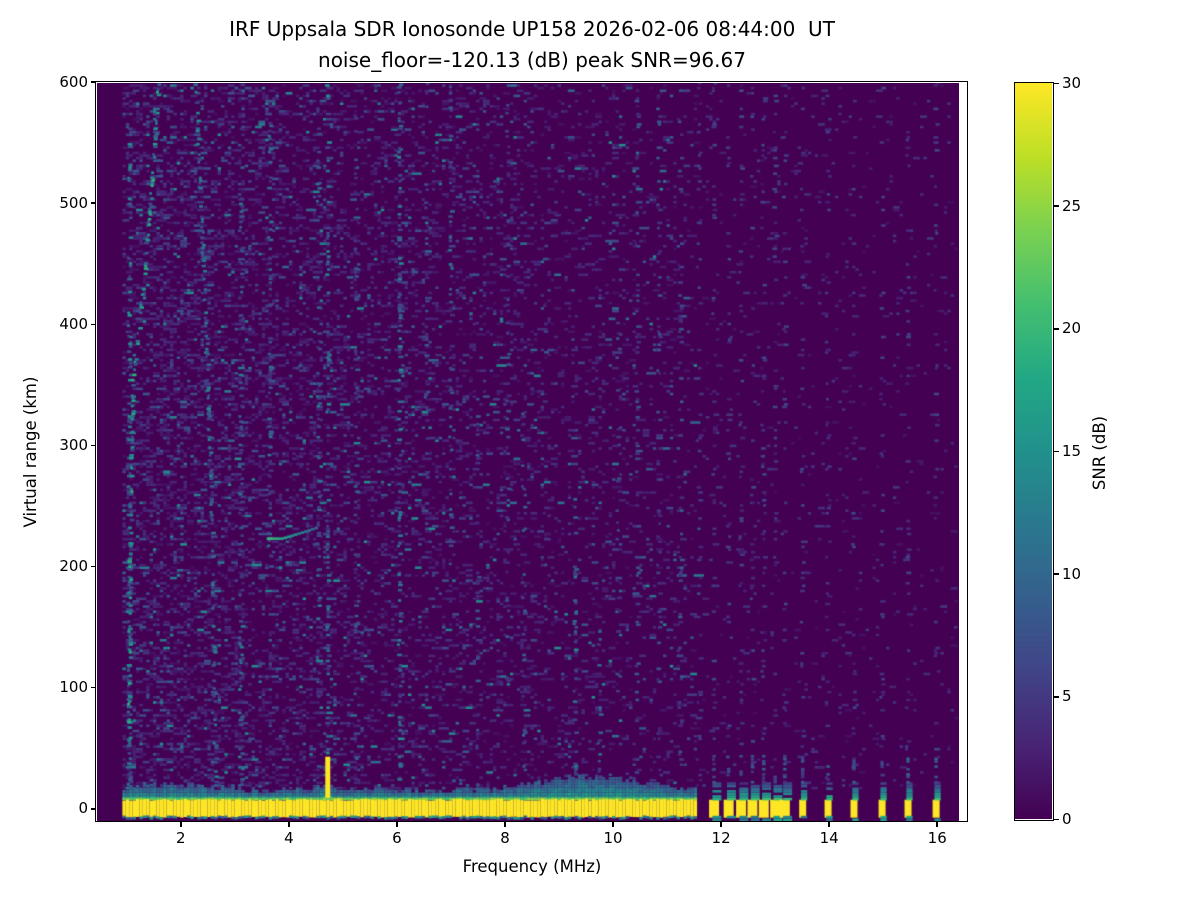 The height and width of the screenshot is (900, 1200). What do you see at coordinates (505, 838) in the screenshot?
I see `x-tick-label: 8` at bounding box center [505, 838].